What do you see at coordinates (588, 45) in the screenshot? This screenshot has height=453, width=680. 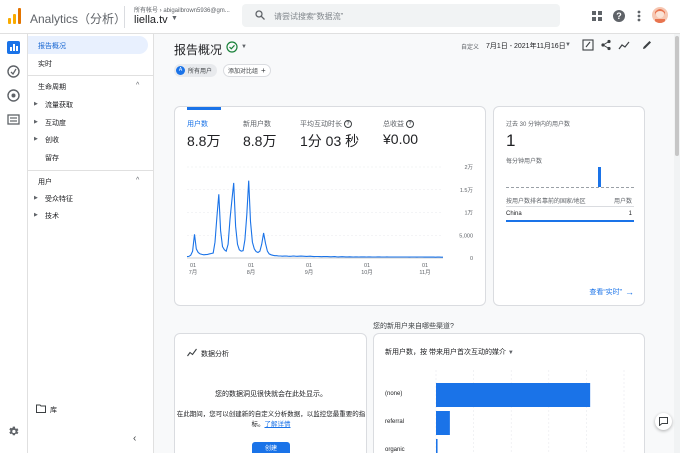 I see `edit-report-icon` at bounding box center [588, 45].